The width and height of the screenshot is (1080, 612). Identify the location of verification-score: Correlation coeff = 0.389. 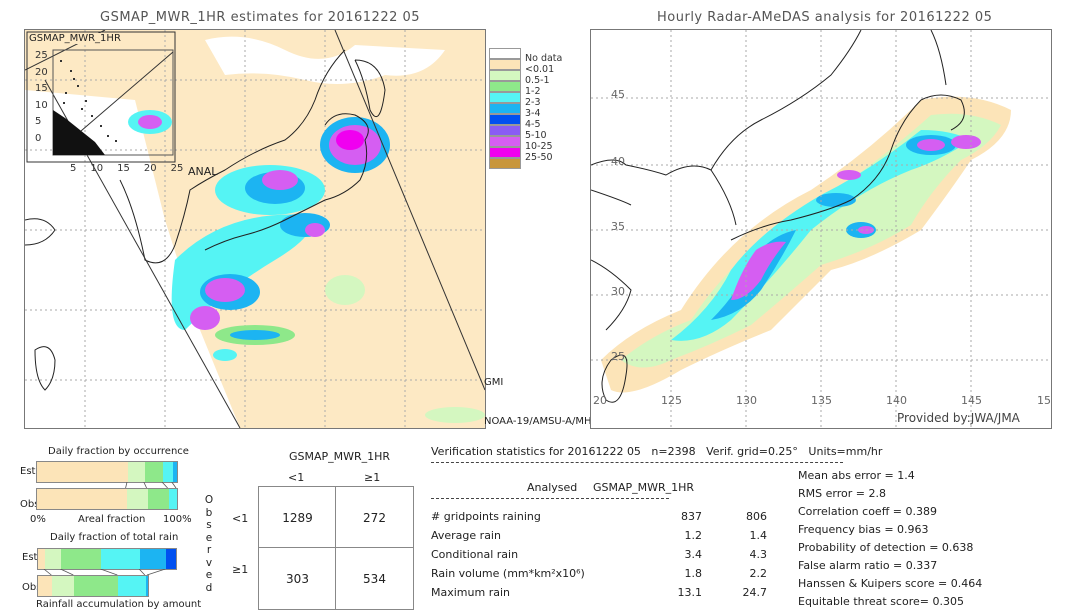
(867, 511).